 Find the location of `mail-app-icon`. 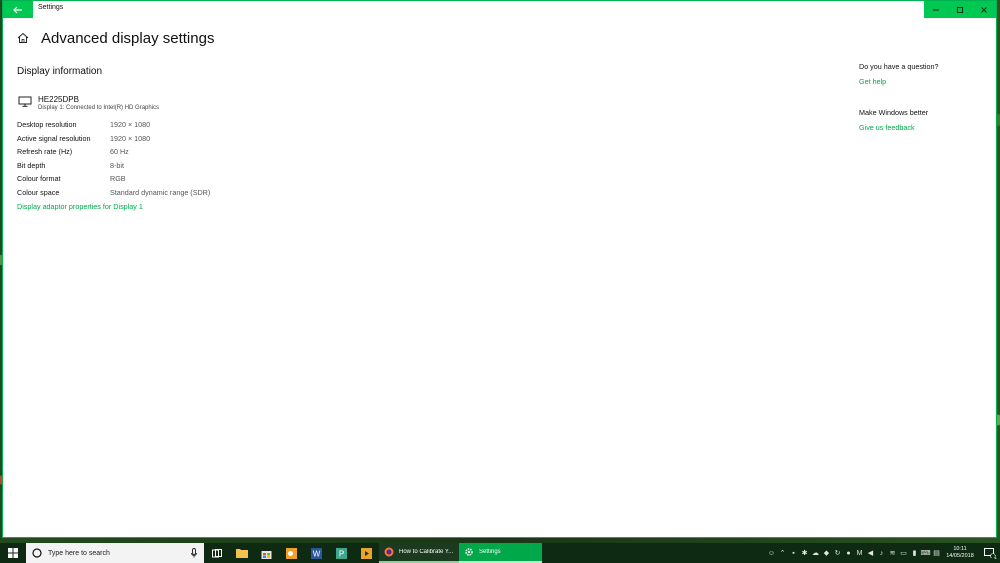

mail-app-icon is located at coordinates (291, 553).